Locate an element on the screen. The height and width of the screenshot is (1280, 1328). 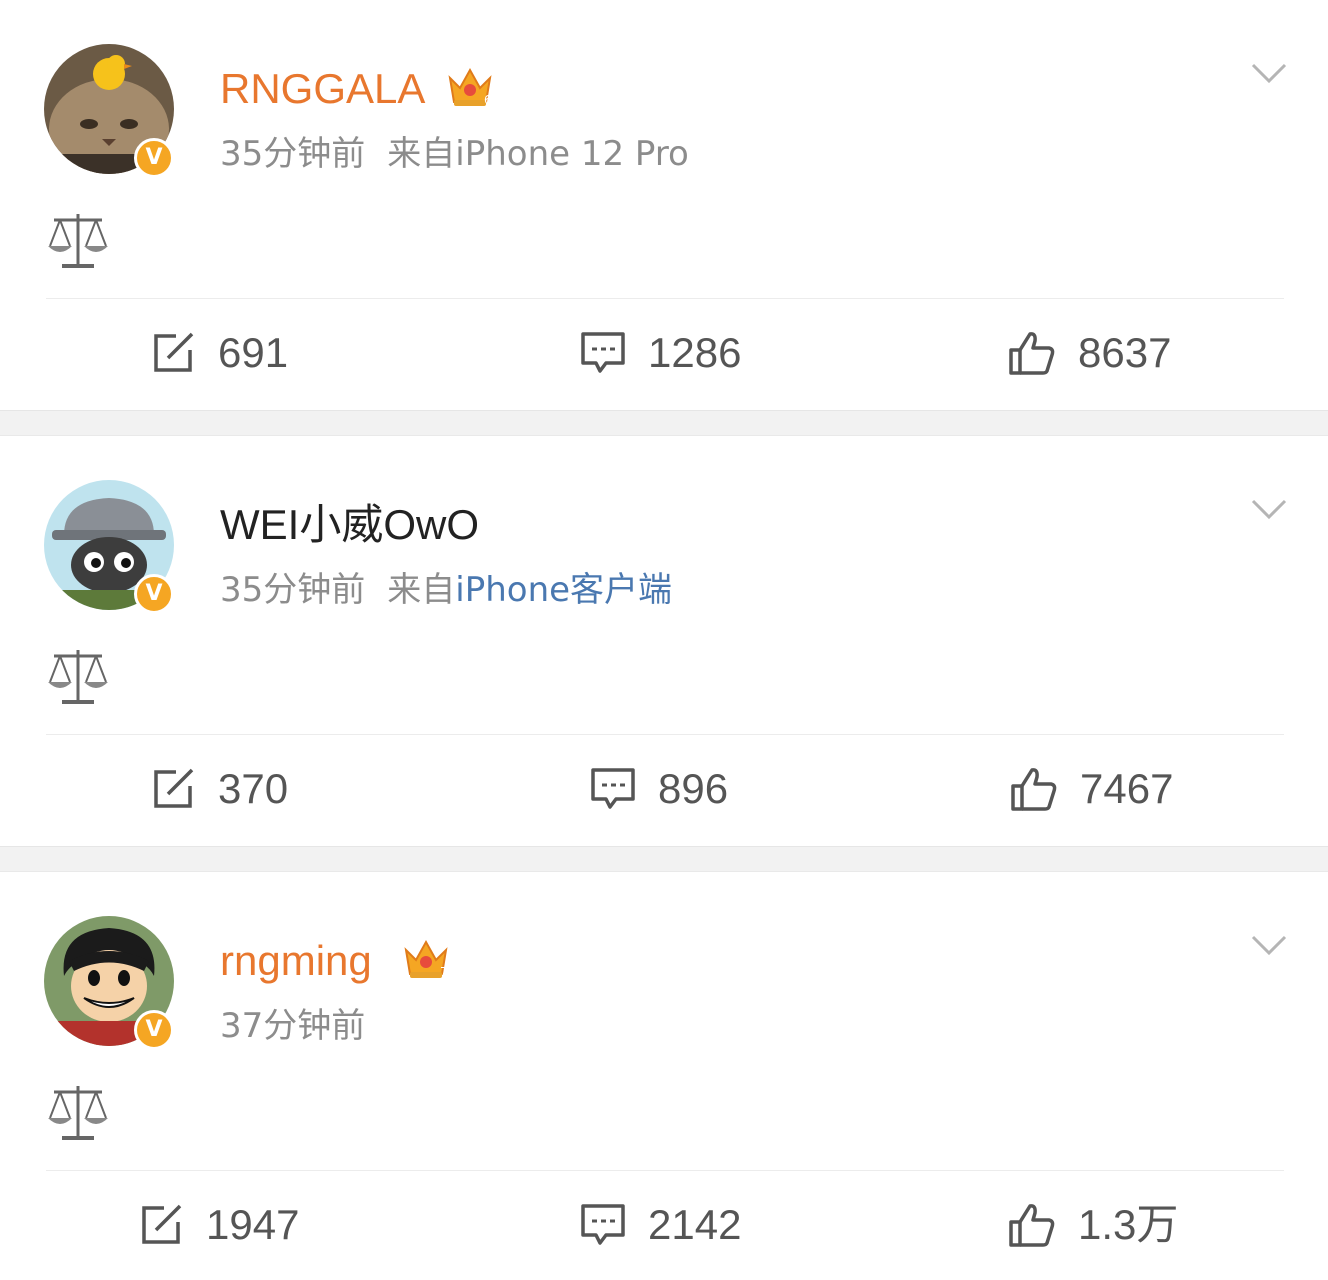
comment-count: 896 is located at coordinates (693, 788).